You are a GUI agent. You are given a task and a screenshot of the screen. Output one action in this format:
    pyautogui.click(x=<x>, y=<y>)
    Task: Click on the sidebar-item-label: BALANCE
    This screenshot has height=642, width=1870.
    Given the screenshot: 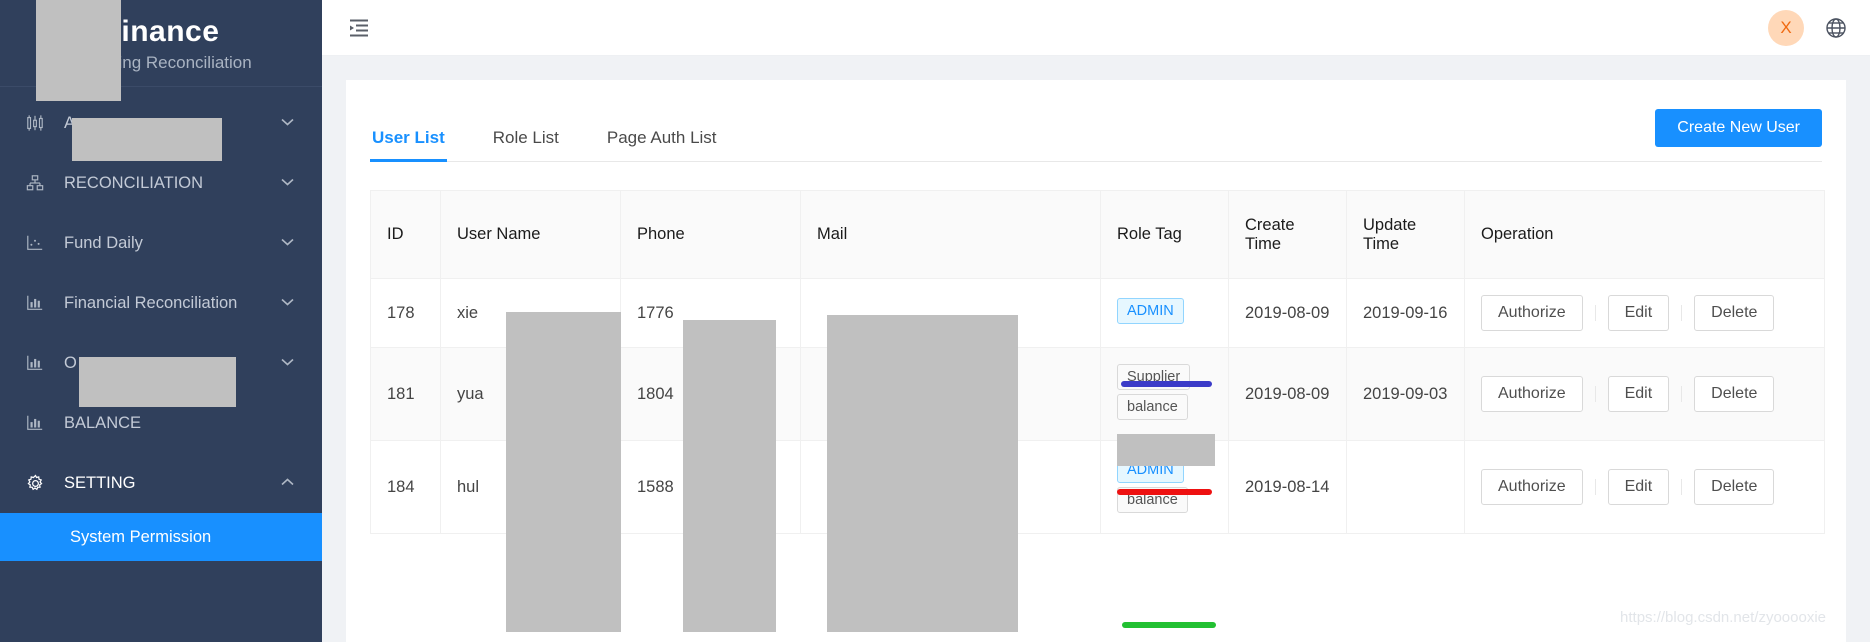 What is the action you would take?
    pyautogui.click(x=103, y=422)
    